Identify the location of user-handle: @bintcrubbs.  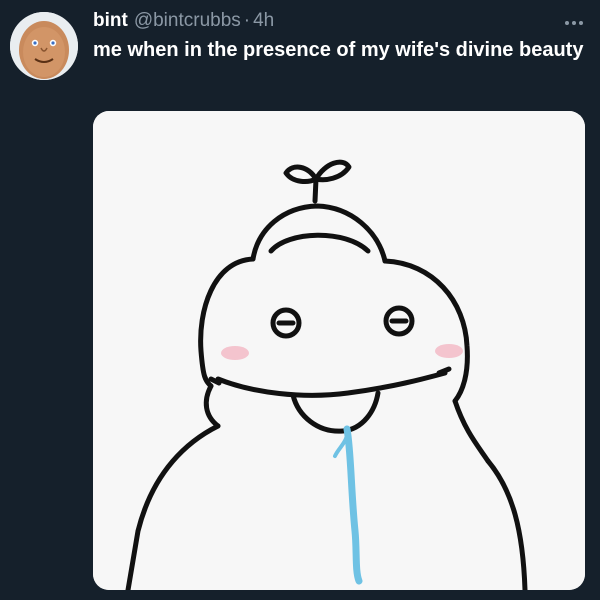
(187, 21).